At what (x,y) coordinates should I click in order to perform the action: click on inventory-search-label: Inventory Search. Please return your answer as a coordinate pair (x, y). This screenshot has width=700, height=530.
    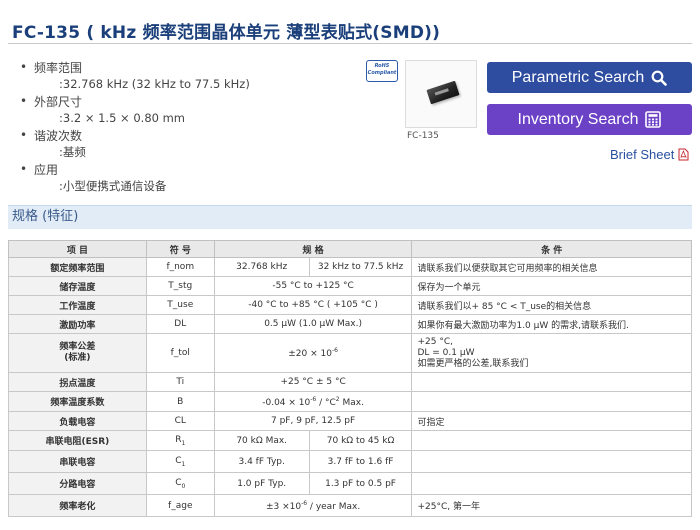
    Looking at the image, I should click on (578, 119).